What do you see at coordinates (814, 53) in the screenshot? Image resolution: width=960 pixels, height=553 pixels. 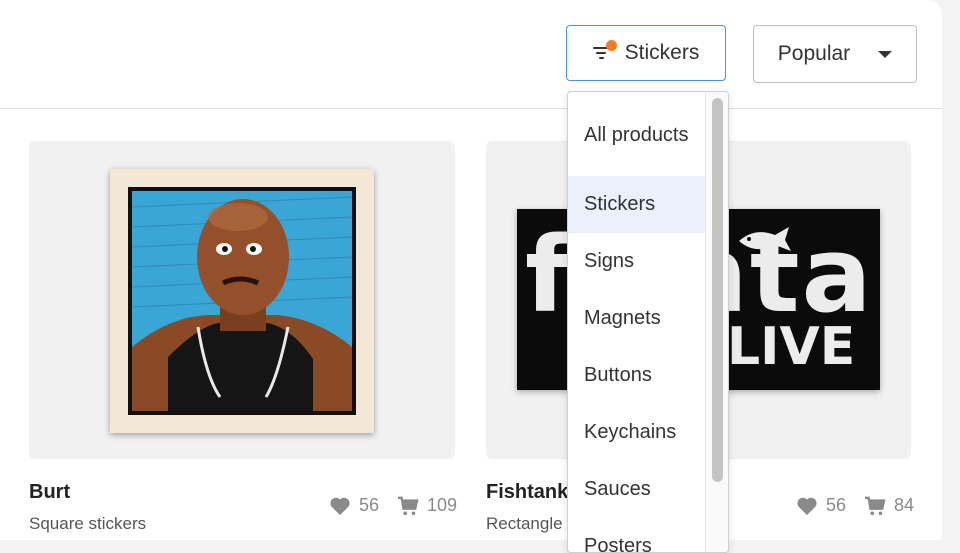 I see `sort-select-label: Popular` at bounding box center [814, 53].